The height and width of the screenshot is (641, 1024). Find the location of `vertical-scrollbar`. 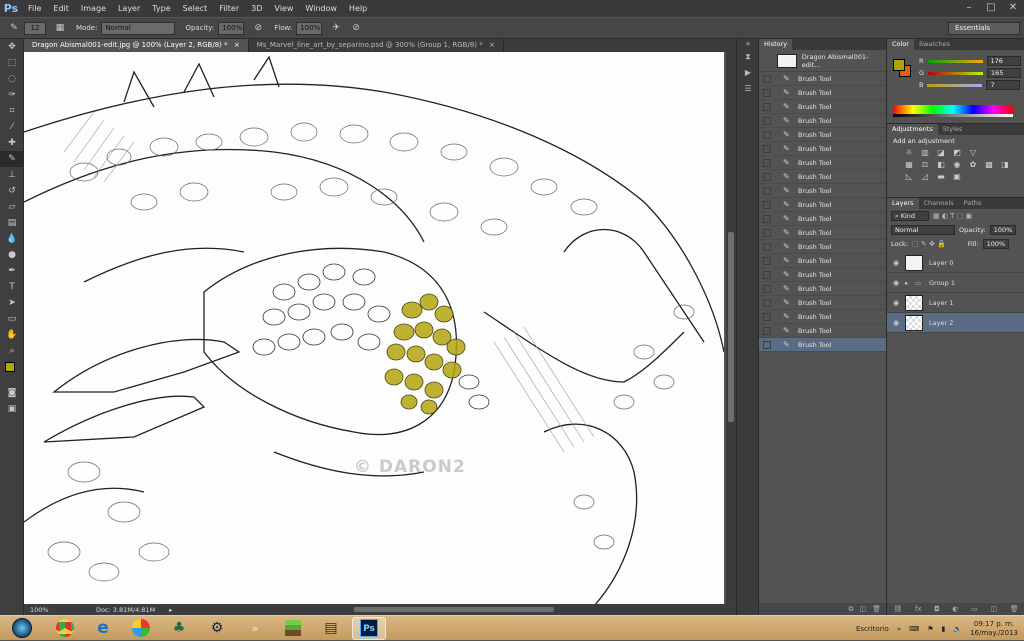

vertical-scrollbar is located at coordinates (731, 329).